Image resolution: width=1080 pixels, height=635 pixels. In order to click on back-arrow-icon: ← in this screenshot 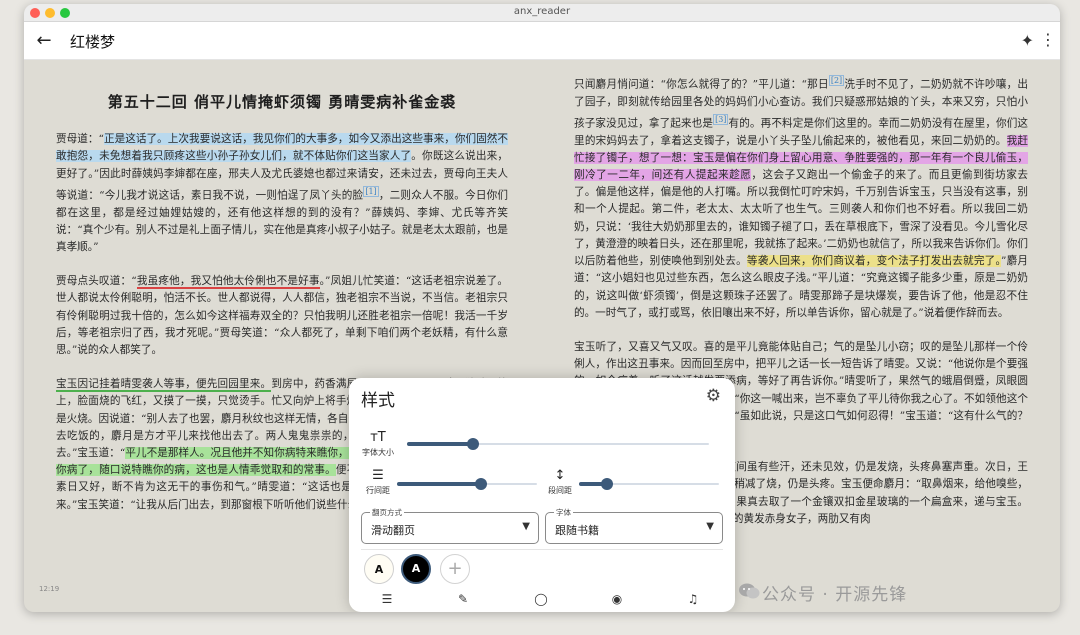, I will do `click(44, 41)`.